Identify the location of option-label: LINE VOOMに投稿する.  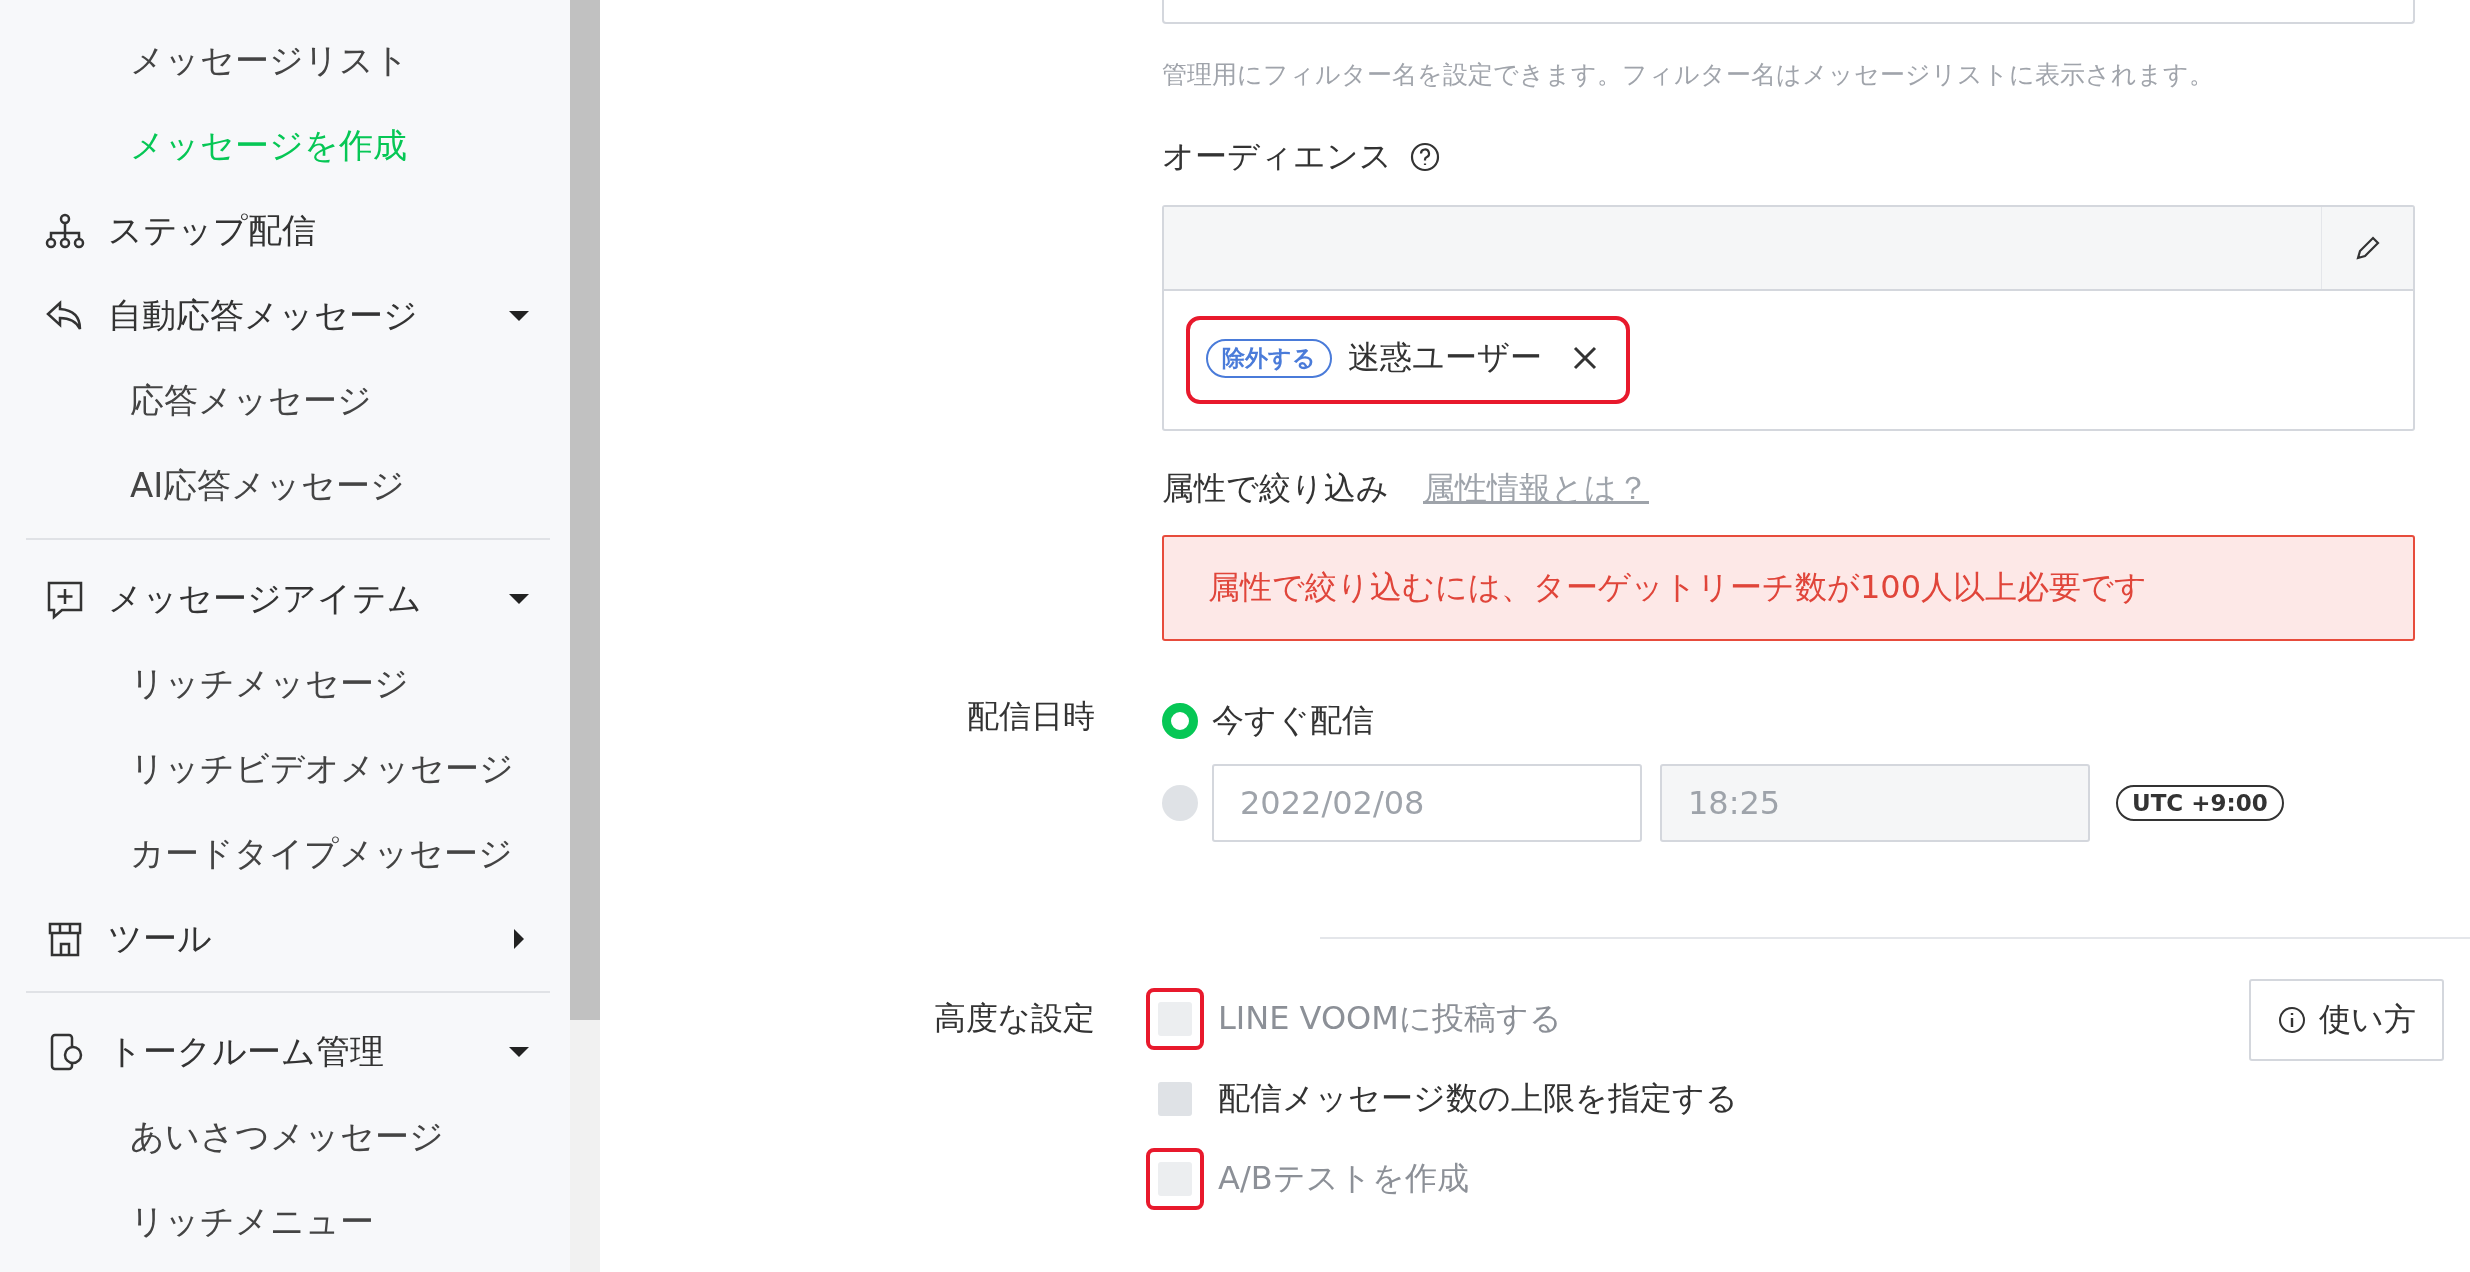
(1390, 1018).